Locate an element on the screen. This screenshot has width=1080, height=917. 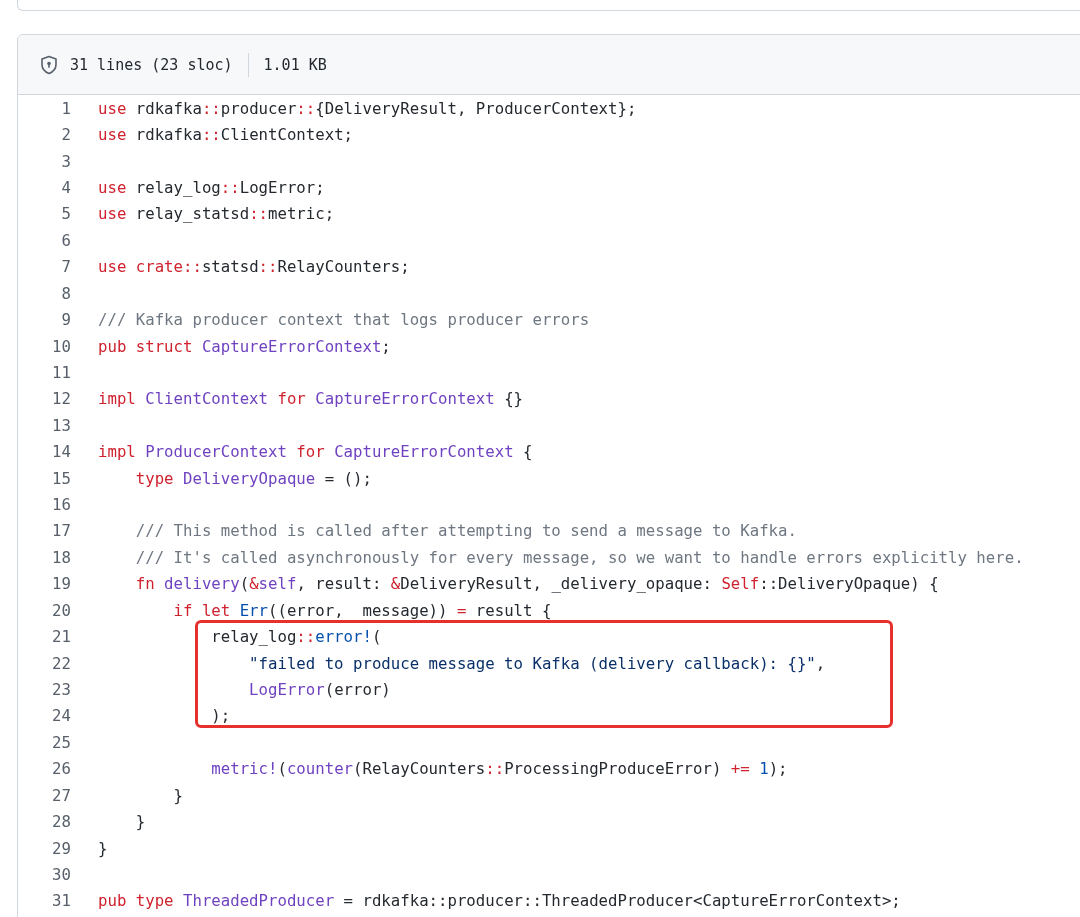
line-number: 8 is located at coordinates (65, 293).